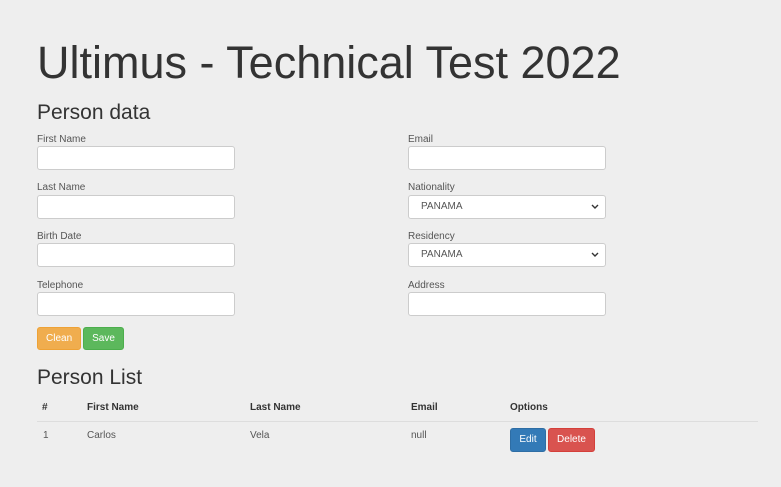 The height and width of the screenshot is (487, 781). I want to click on last-name-input, so click(136, 207).